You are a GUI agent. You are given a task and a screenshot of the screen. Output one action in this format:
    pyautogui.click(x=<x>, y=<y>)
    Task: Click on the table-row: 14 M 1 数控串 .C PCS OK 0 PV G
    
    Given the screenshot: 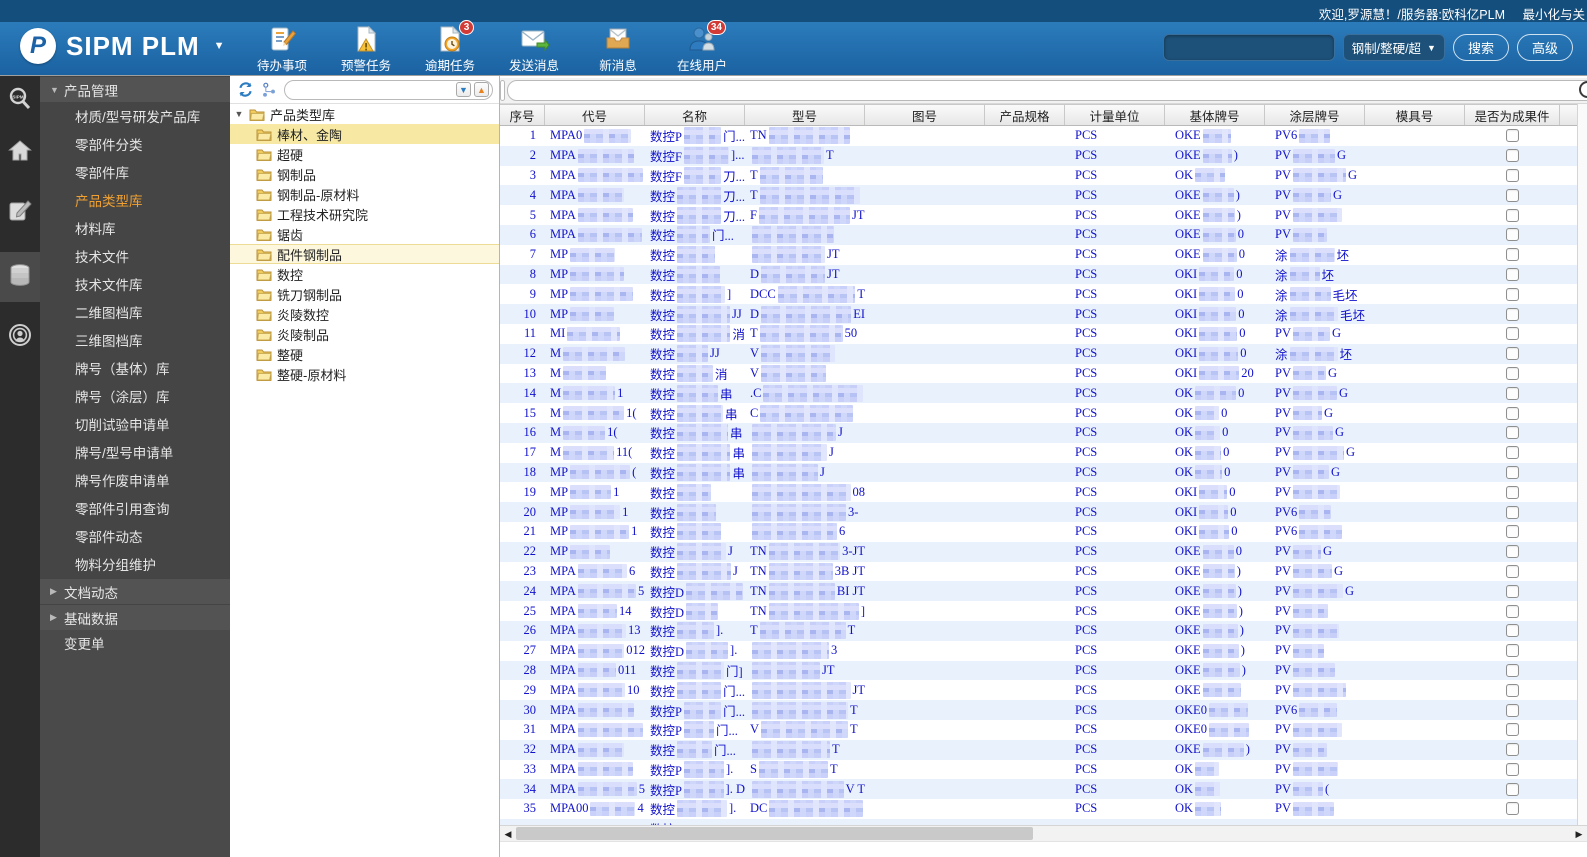 What is the action you would take?
    pyautogui.click(x=1043, y=393)
    